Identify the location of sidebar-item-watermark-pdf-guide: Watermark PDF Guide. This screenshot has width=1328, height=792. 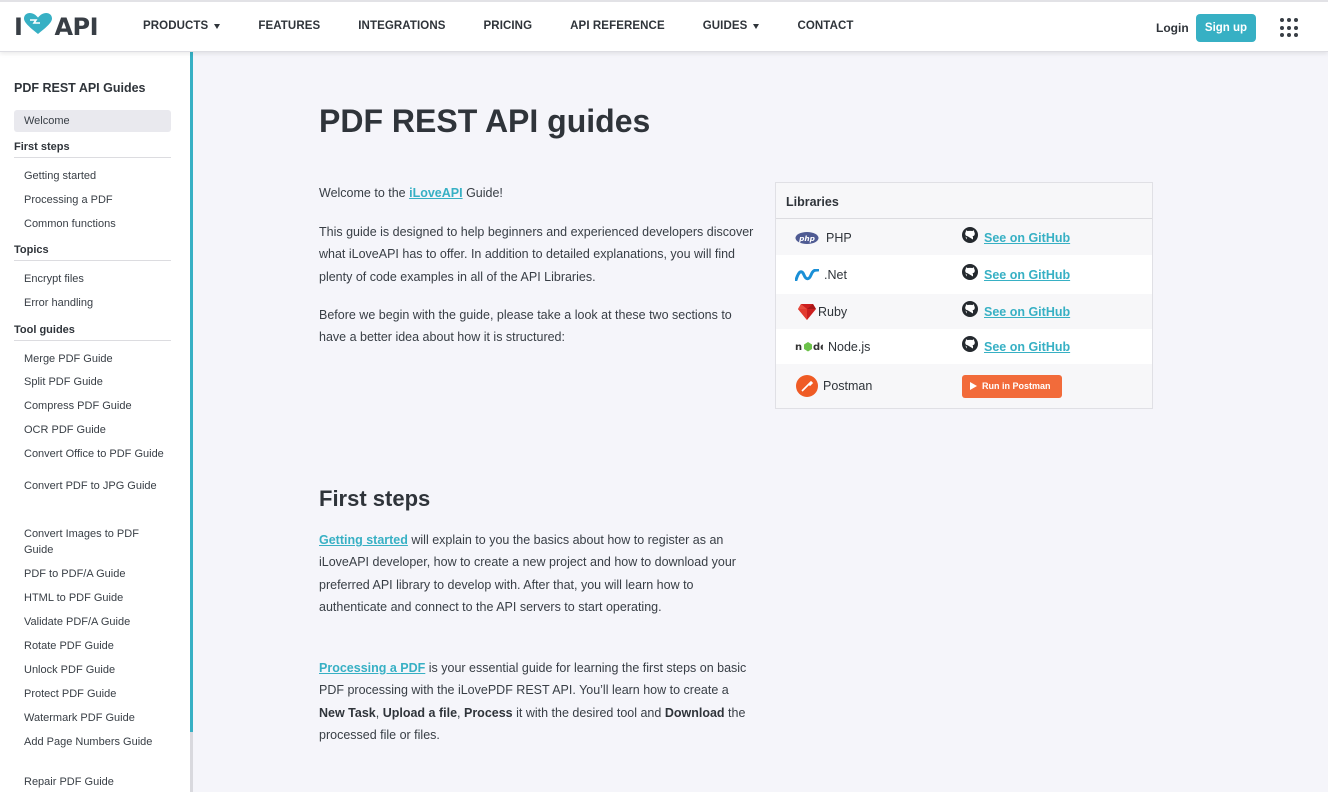
(94, 718).